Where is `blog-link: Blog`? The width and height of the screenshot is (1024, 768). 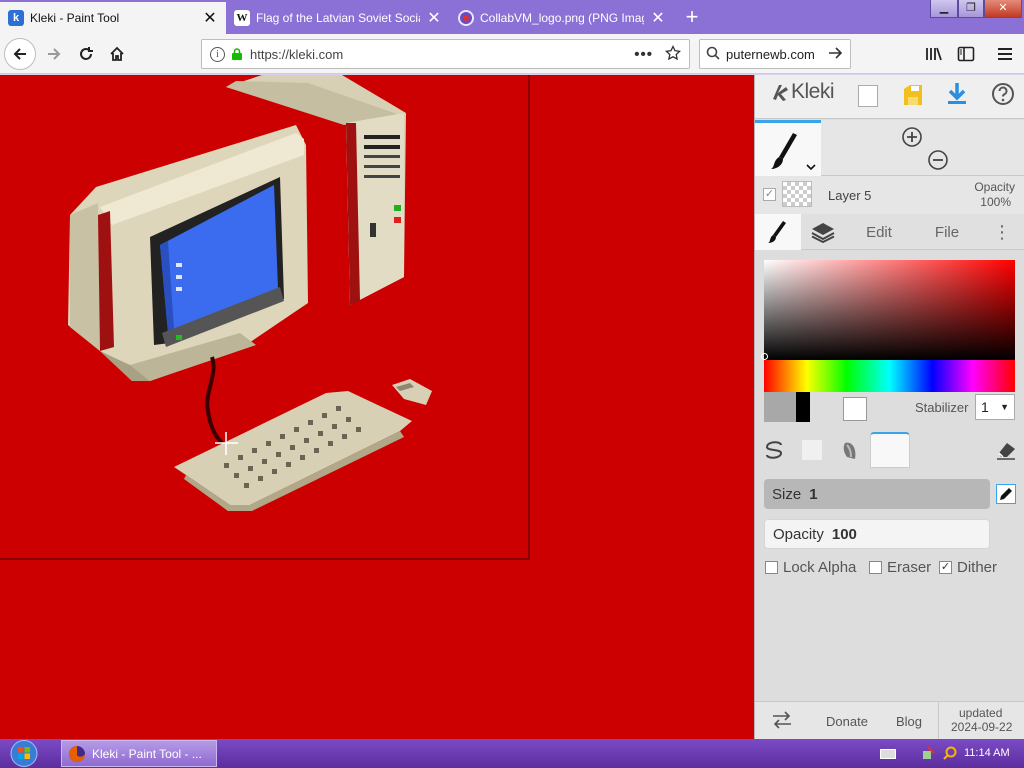
blog-link: Blog is located at coordinates (909, 721).